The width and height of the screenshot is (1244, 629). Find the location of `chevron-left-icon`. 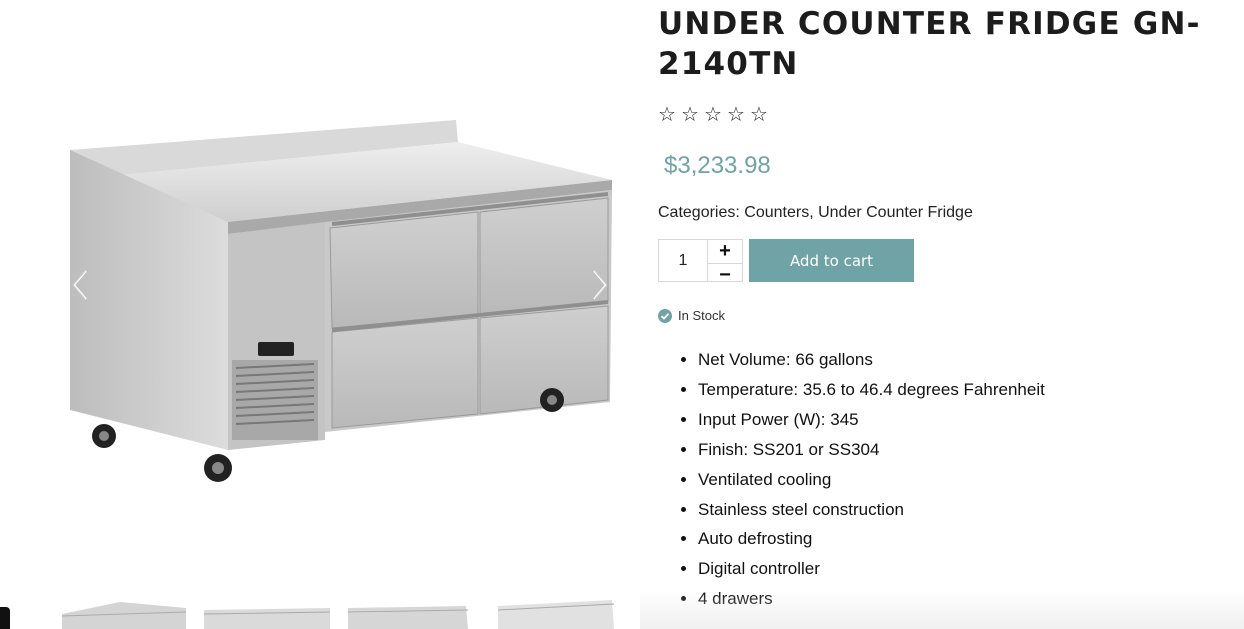

chevron-left-icon is located at coordinates (79, 285).